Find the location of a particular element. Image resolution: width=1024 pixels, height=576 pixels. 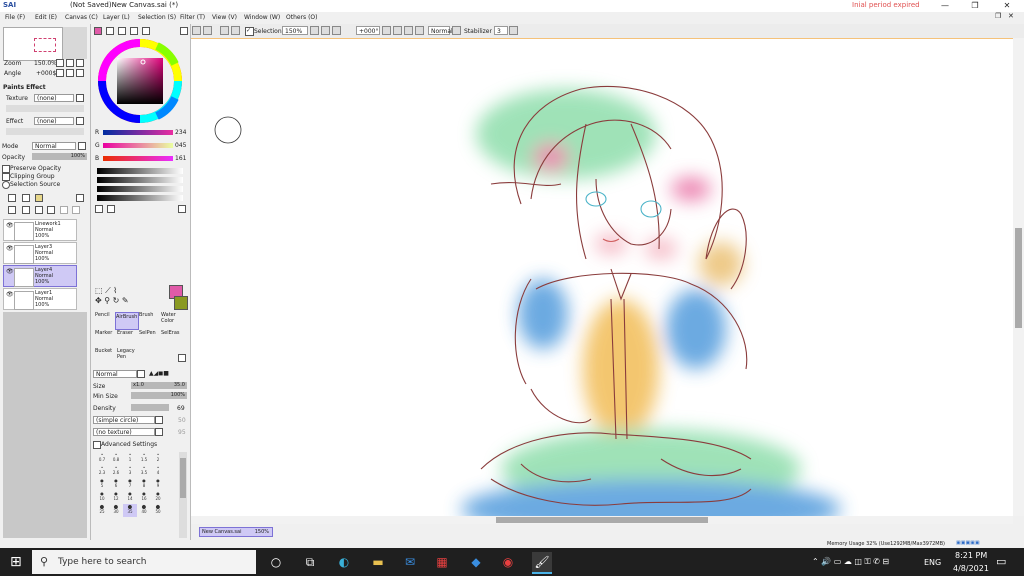

transfer-down-icon is located at coordinates (12, 210).